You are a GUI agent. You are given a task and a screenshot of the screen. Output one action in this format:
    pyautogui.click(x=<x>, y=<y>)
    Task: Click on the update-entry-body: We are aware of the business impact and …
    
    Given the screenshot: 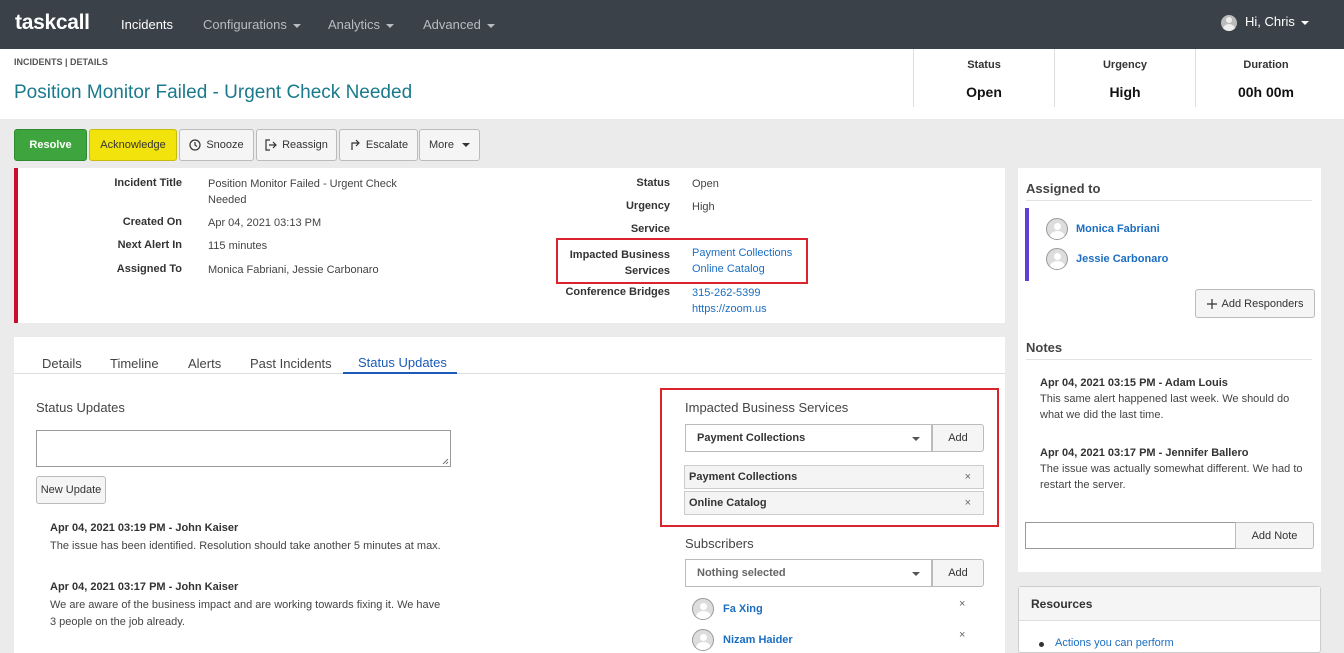 What is the action you would take?
    pyautogui.click(x=245, y=614)
    